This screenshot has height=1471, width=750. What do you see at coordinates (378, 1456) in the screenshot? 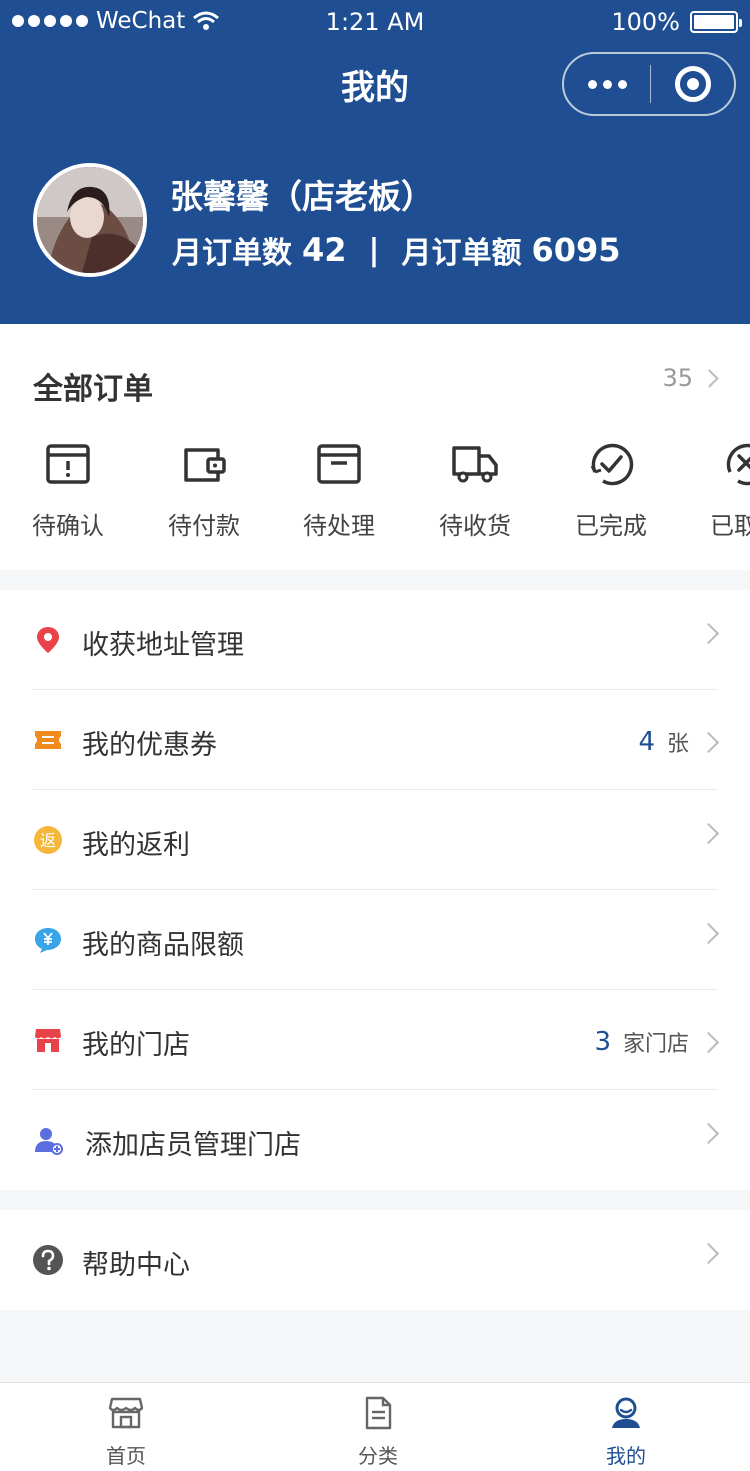
I see `tab-label: 分类` at bounding box center [378, 1456].